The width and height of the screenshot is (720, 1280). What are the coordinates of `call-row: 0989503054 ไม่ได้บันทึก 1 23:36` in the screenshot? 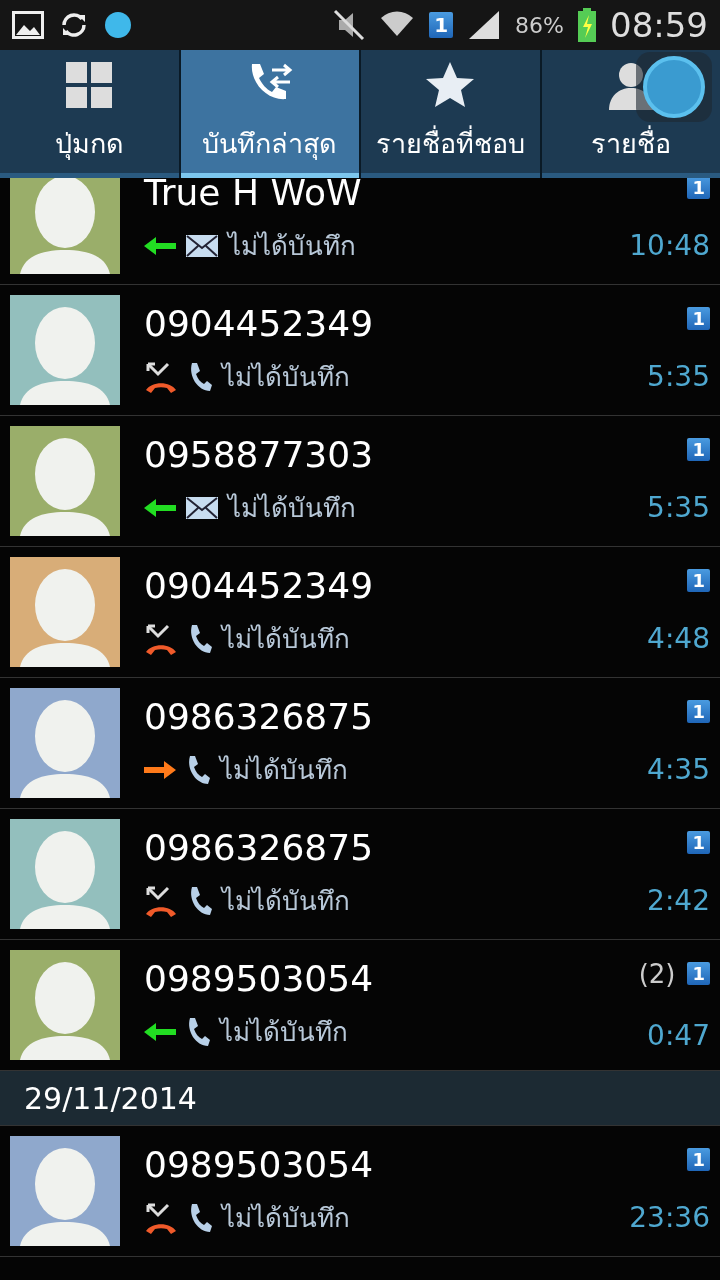 It's located at (360, 1191).